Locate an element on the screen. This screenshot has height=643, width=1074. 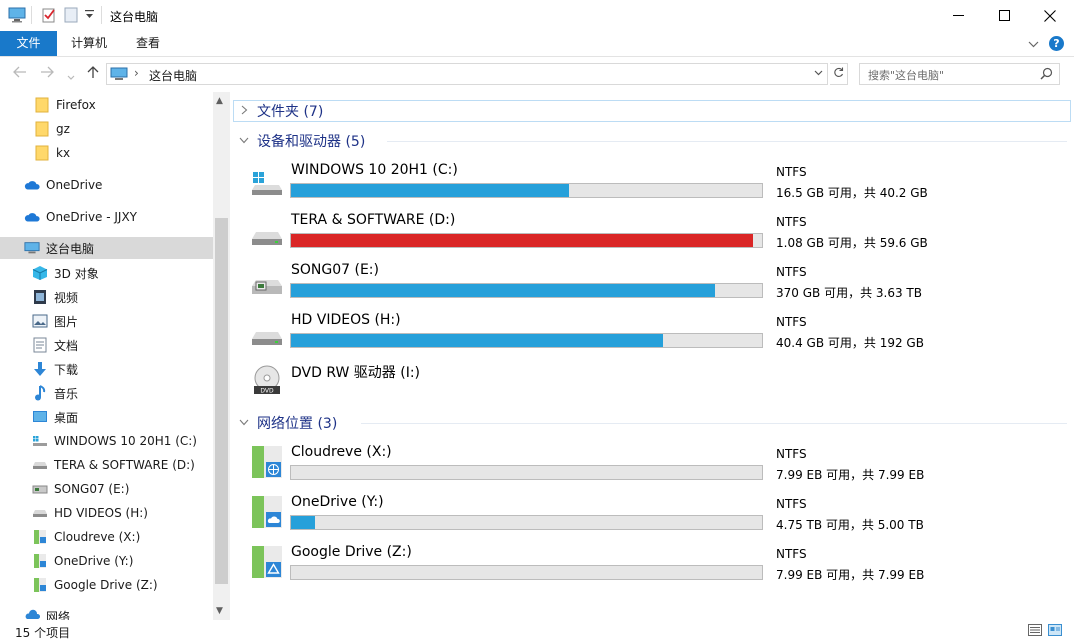
new-folder-icon is located at coordinates (71, 16).